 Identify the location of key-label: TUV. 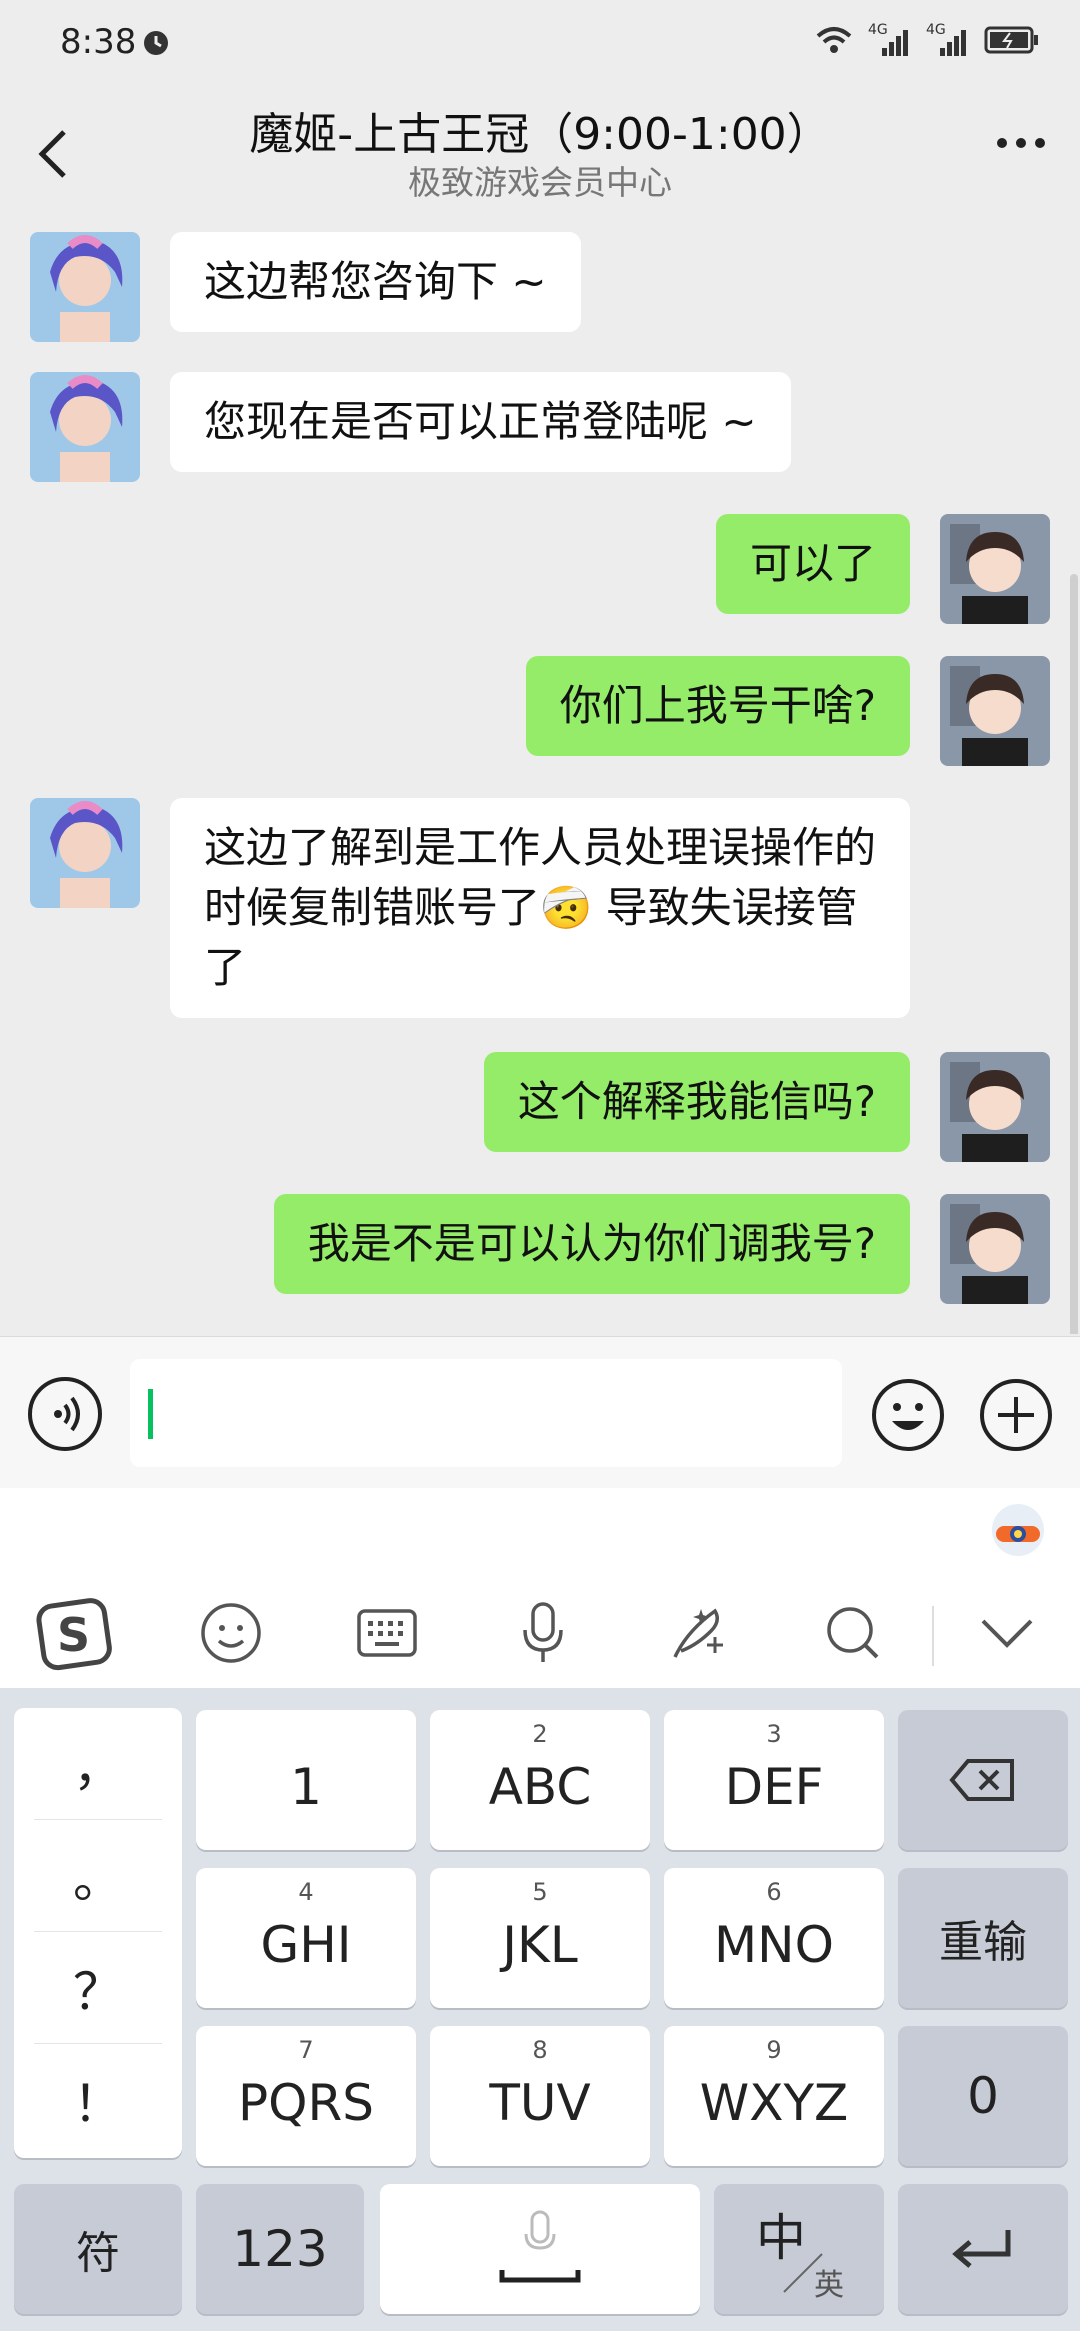
(540, 2103).